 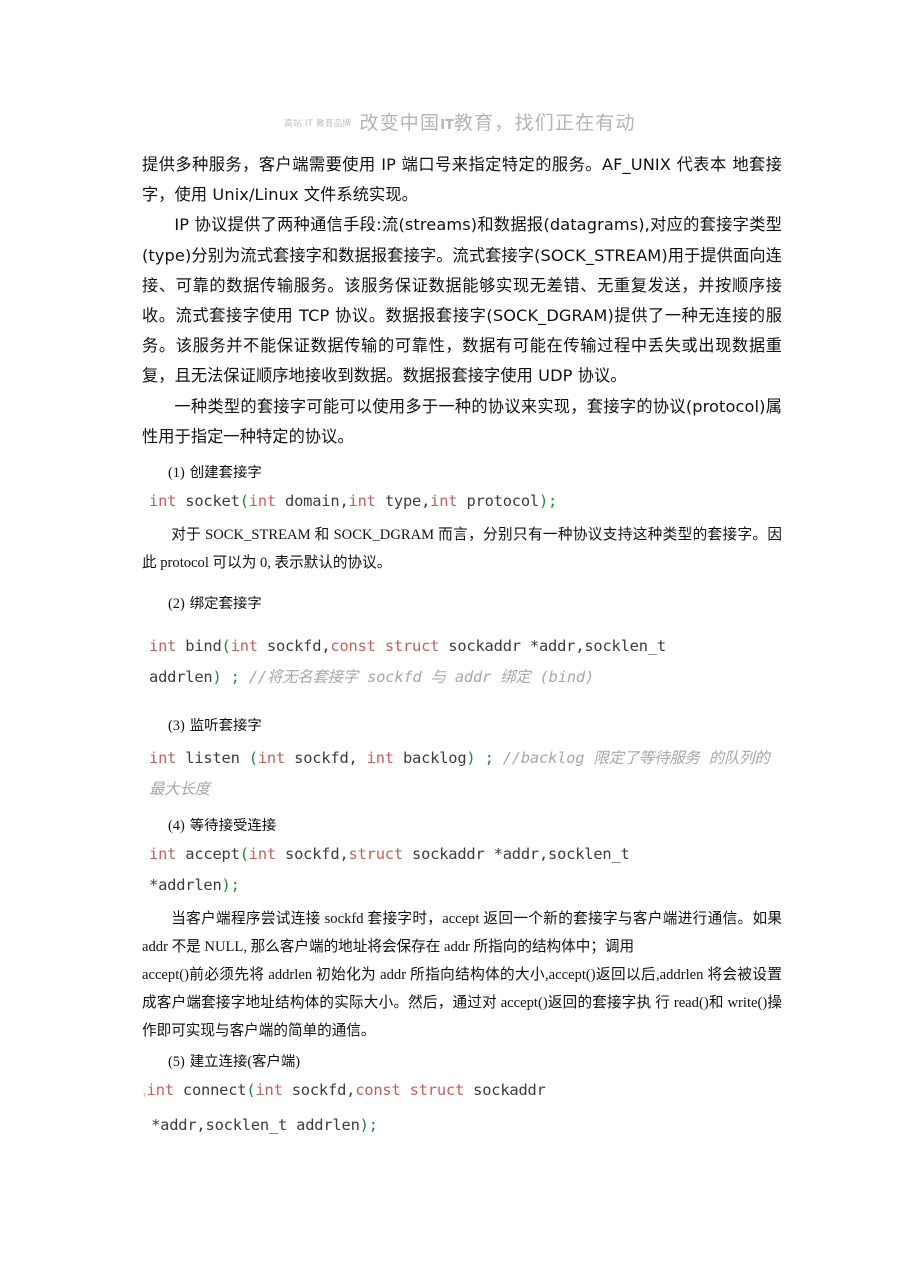 What do you see at coordinates (462, 473) in the screenshot?
I see `section-heading-create-socket: (1) 创建套接字` at bounding box center [462, 473].